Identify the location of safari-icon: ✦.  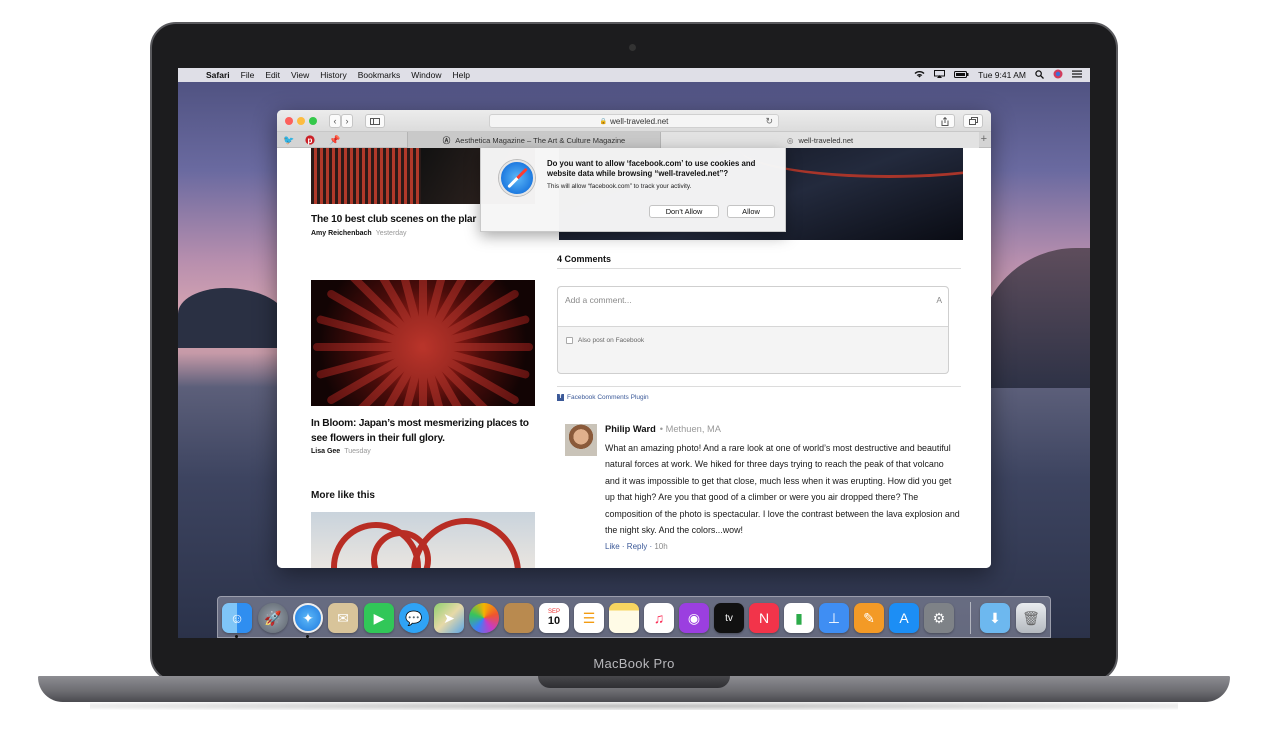
(308, 618).